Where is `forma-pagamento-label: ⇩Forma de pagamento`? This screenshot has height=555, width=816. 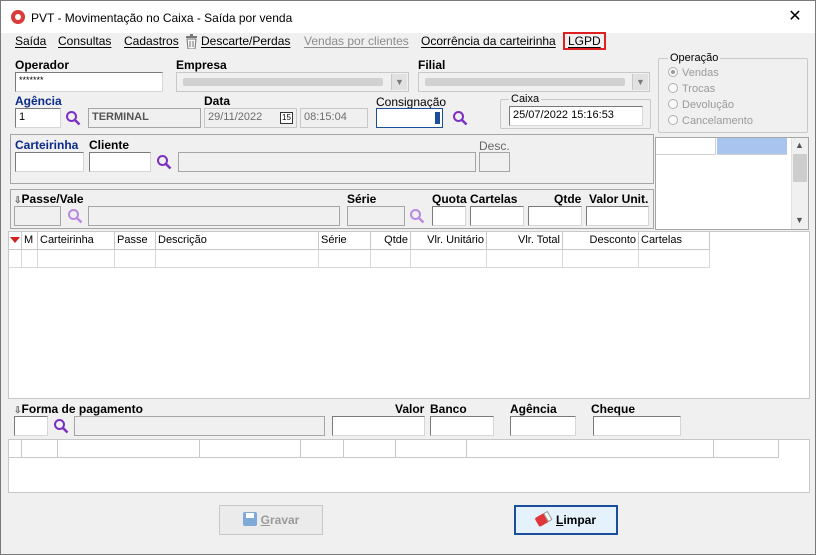 forma-pagamento-label: ⇩Forma de pagamento is located at coordinates (78, 409).